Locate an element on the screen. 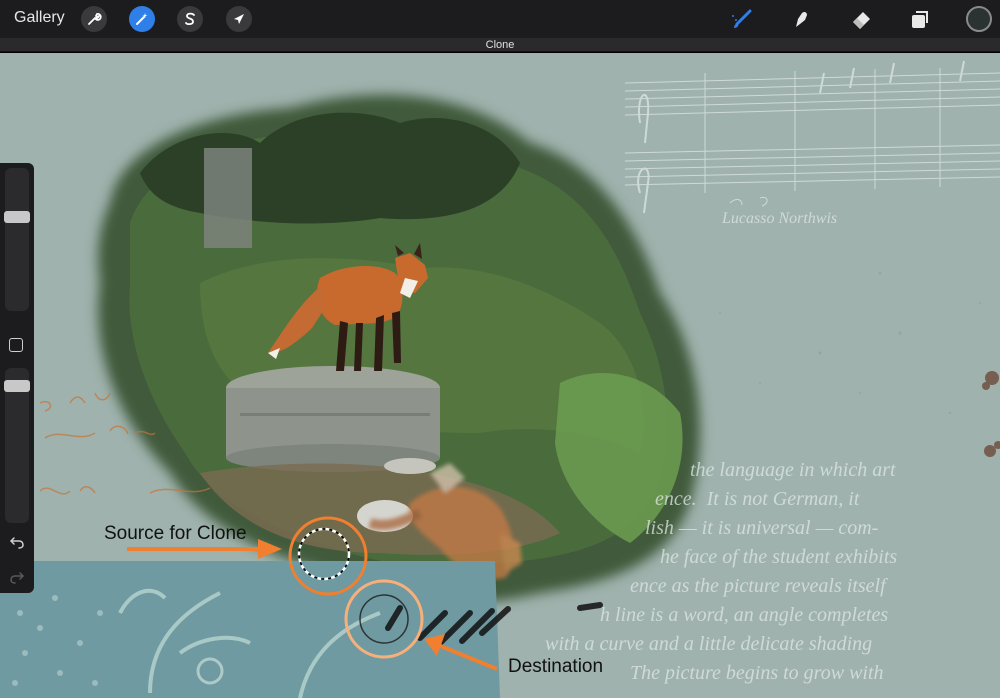 The width and height of the screenshot is (1000, 698). overlay-line-5: ence as the picture reveals itself is located at coordinates (758, 586).